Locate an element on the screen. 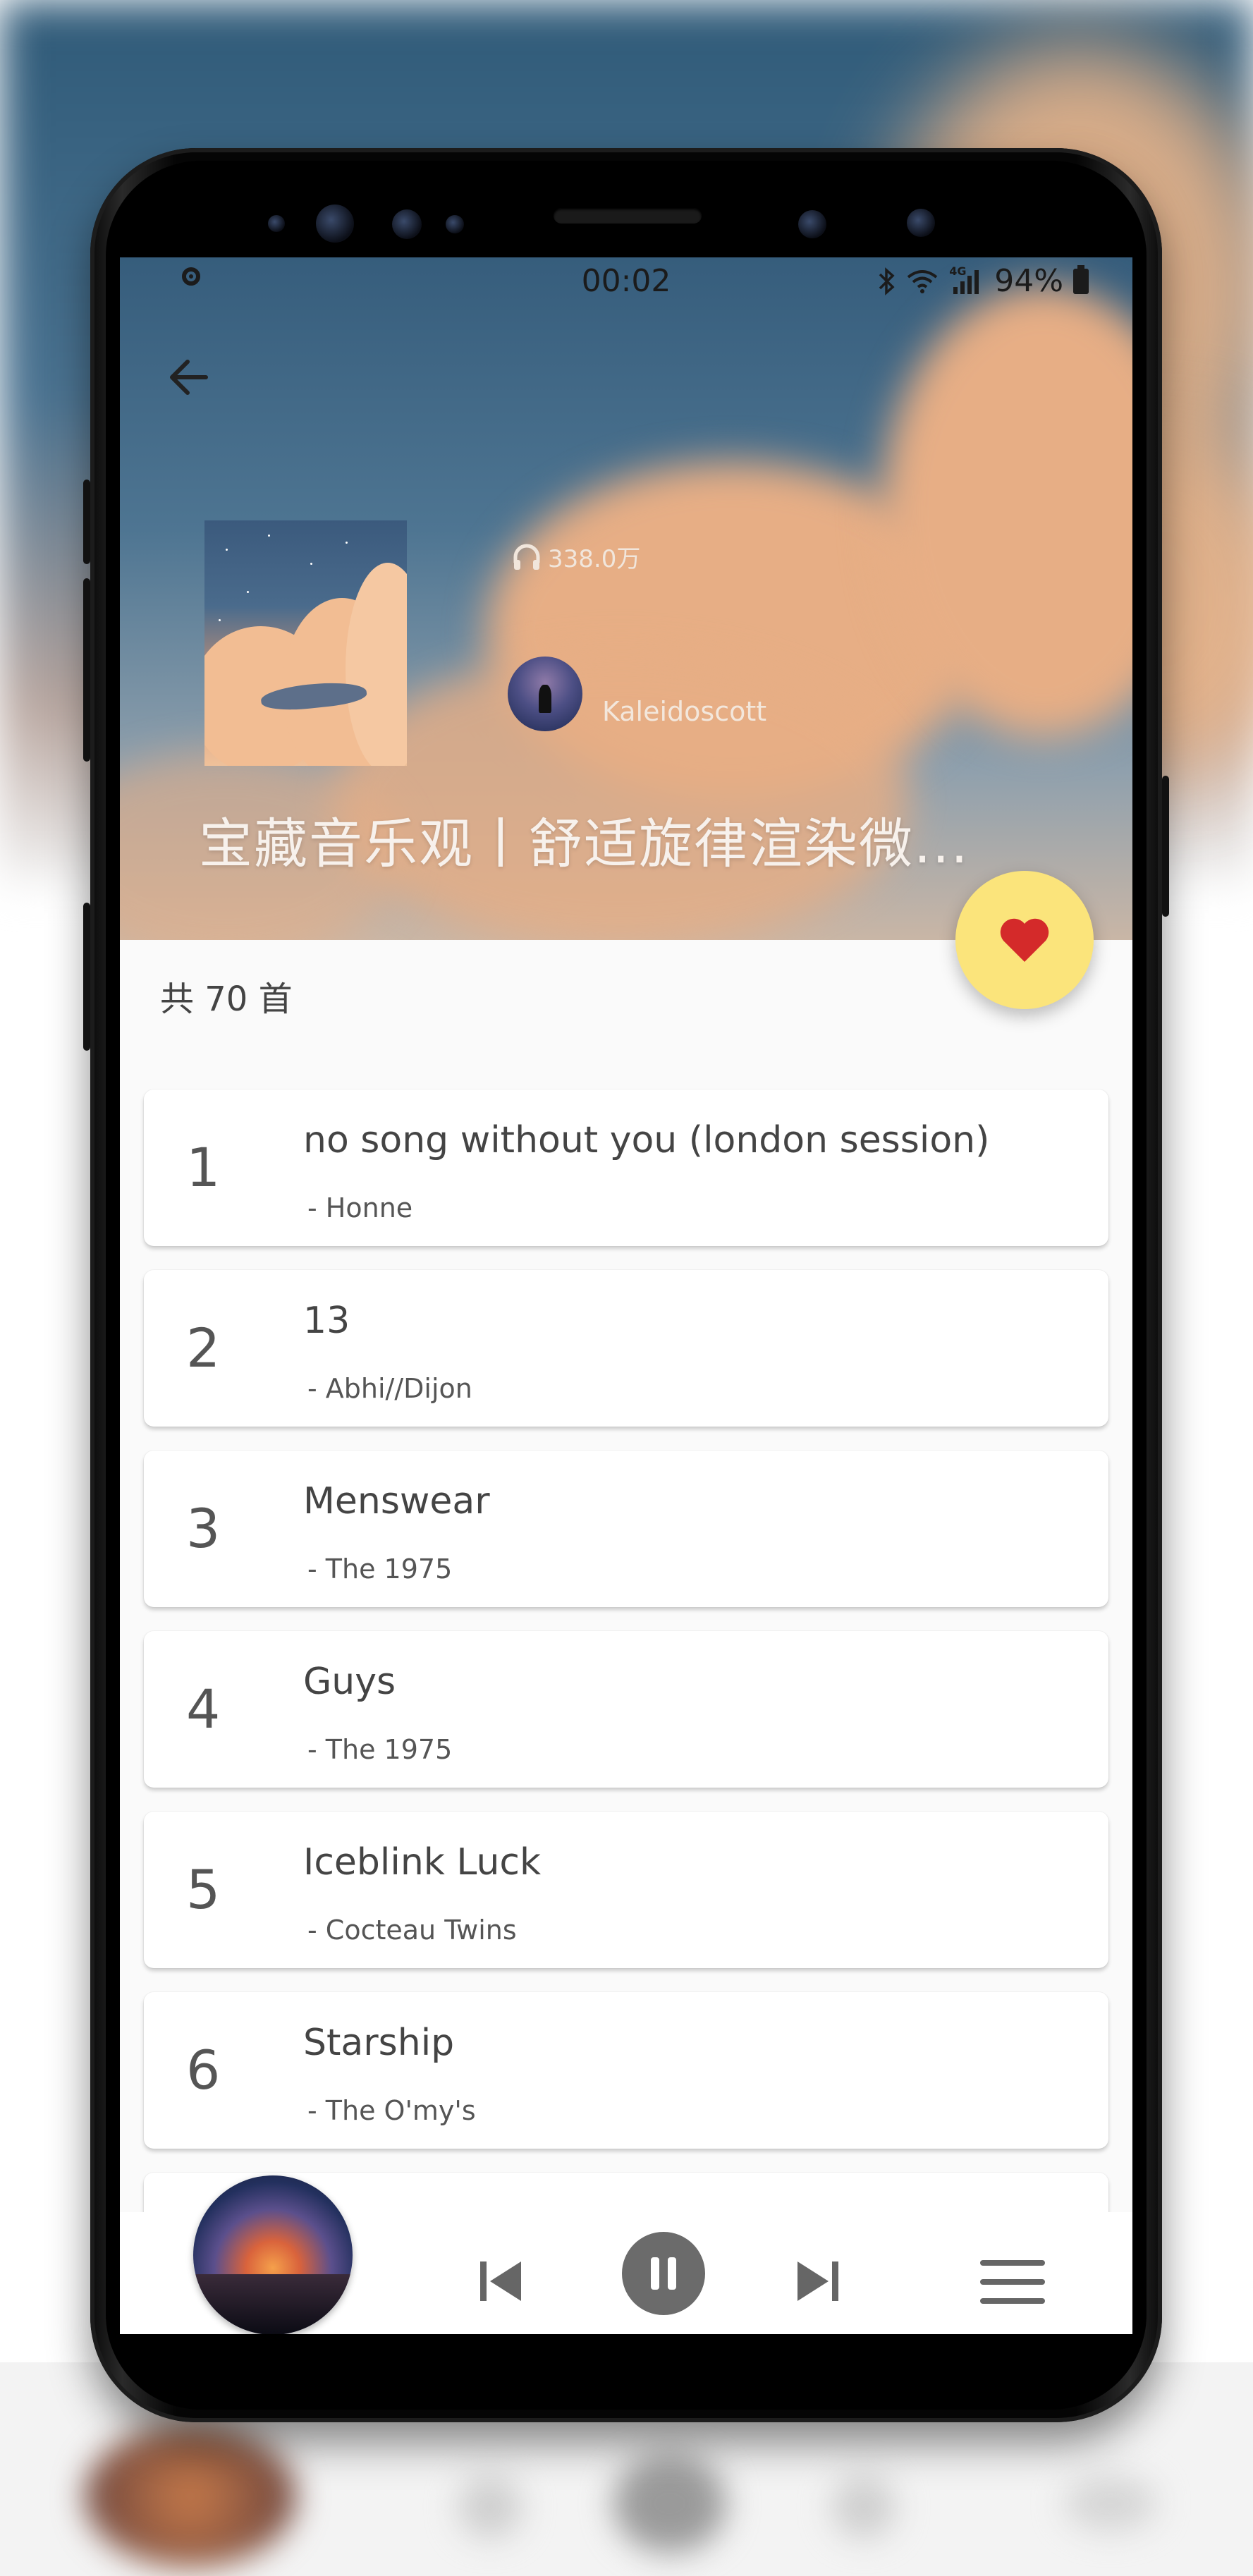 This screenshot has height=2576, width=1253. song-artist: - The O'my's is located at coordinates (391, 2110).